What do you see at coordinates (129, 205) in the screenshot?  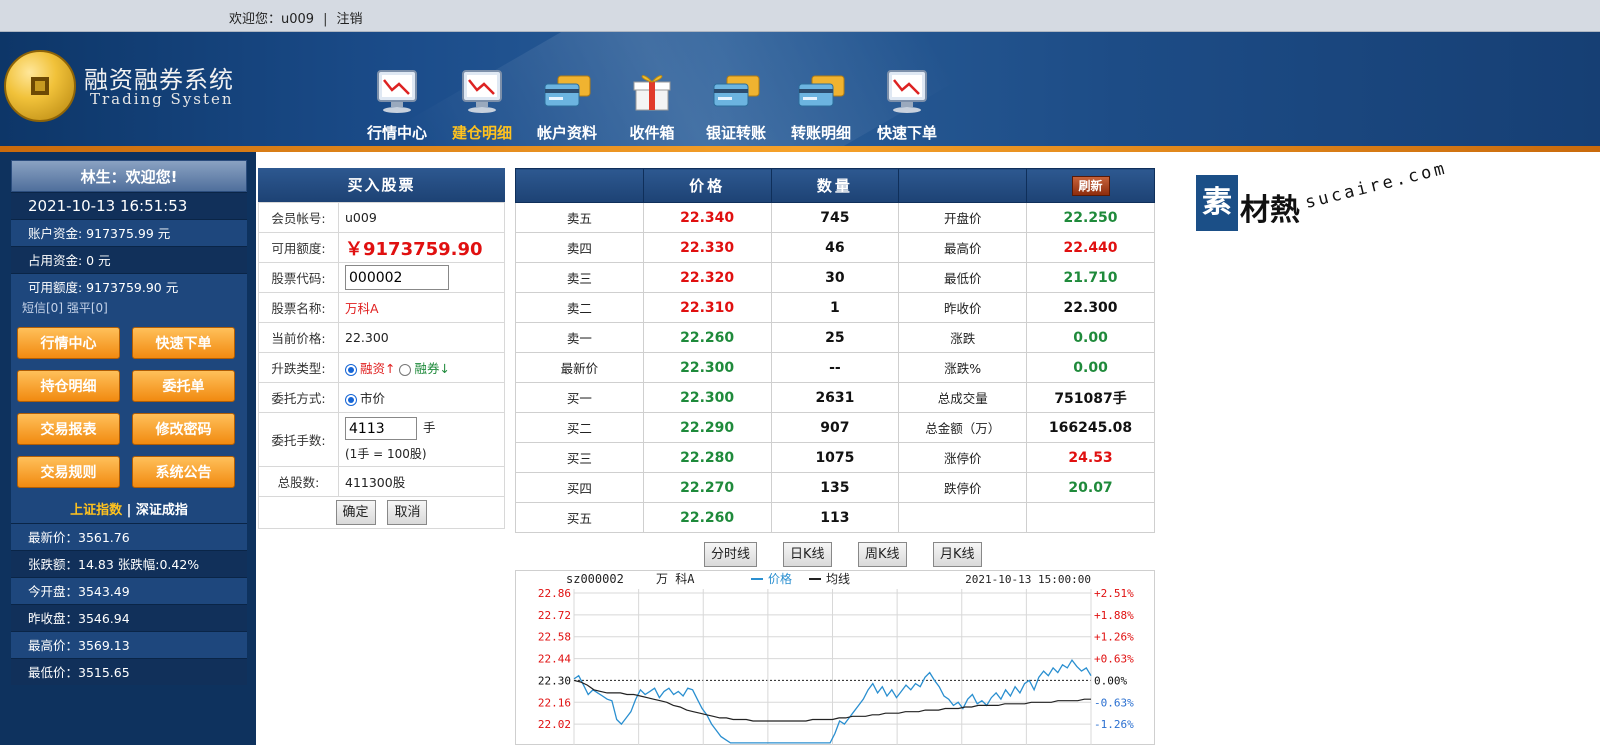 I see `current-datetime: 2021-10-13 16:51:53` at bounding box center [129, 205].